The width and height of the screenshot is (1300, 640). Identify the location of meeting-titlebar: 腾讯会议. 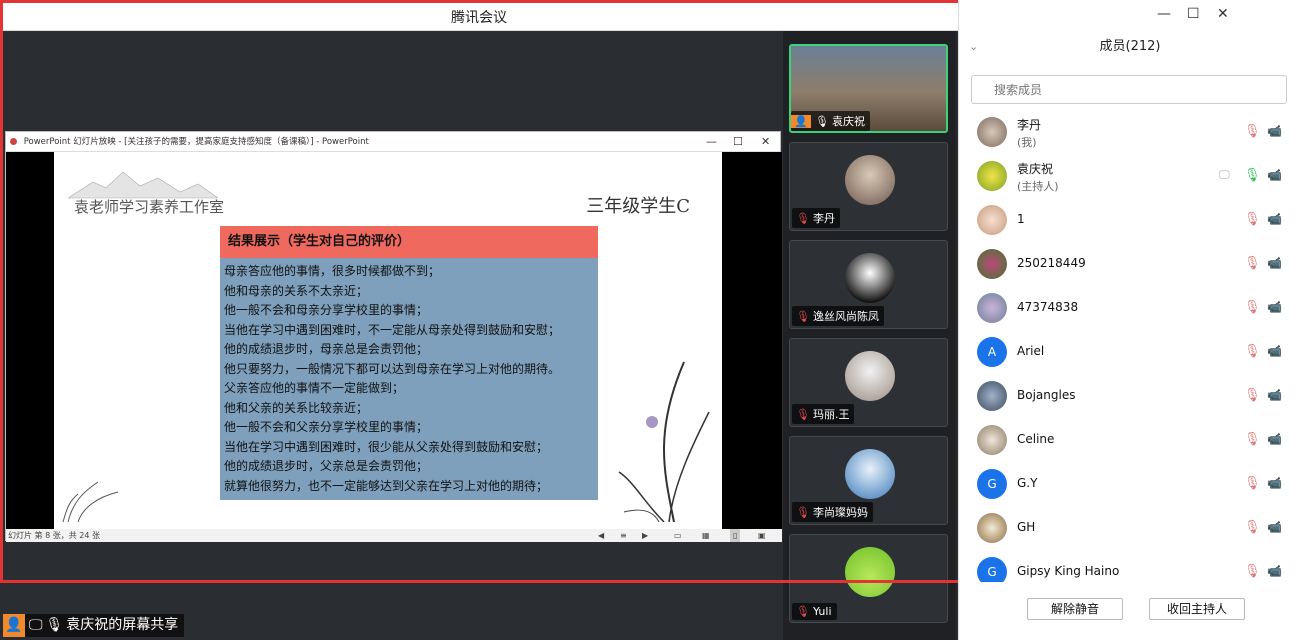
(479, 15).